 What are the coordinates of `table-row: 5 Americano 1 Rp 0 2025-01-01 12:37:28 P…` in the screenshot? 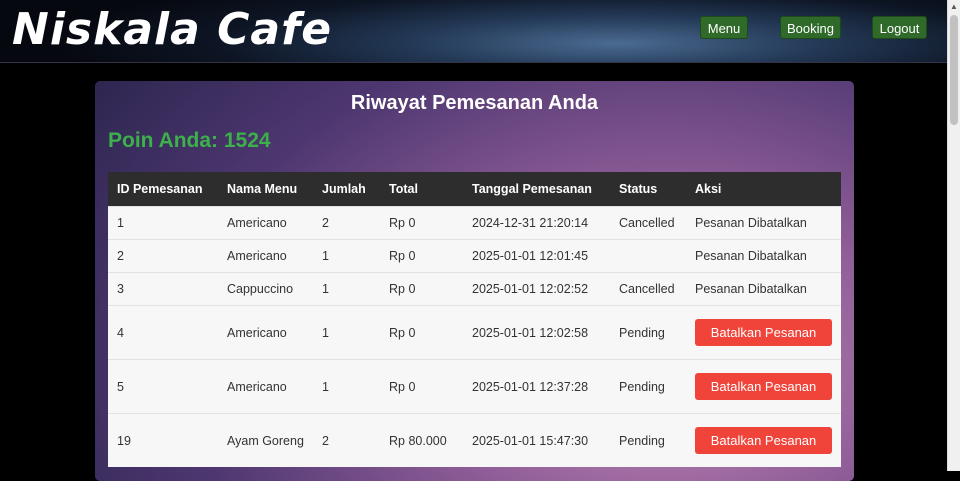 It's located at (474, 386).